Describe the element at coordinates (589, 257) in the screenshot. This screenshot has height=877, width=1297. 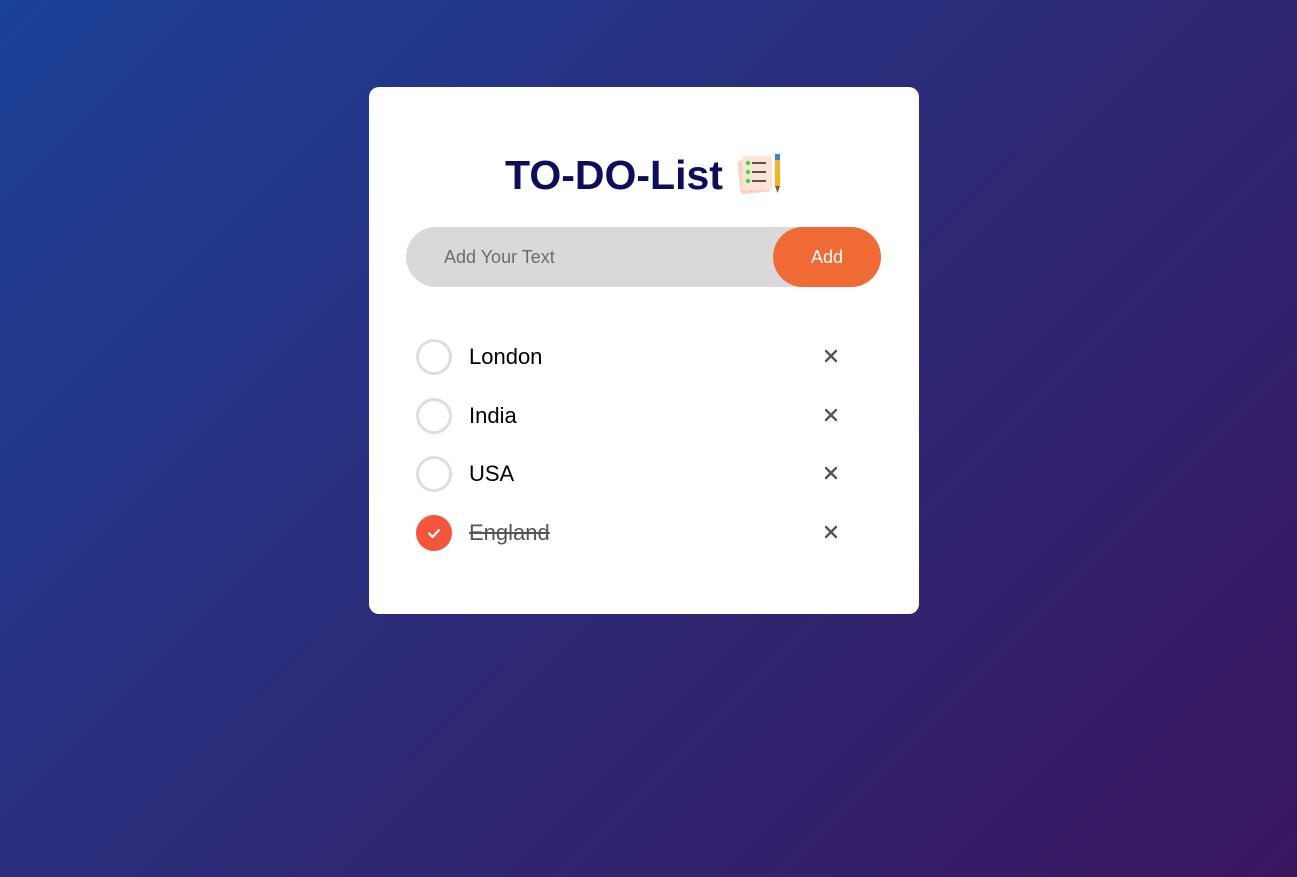
I see `task-input` at that location.